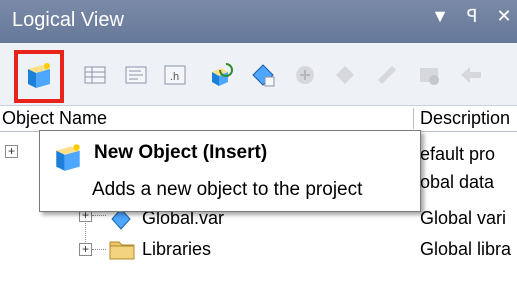  Describe the element at coordinates (227, 189) in the screenshot. I see `tooltip-description: Adds a new object to the project` at that location.